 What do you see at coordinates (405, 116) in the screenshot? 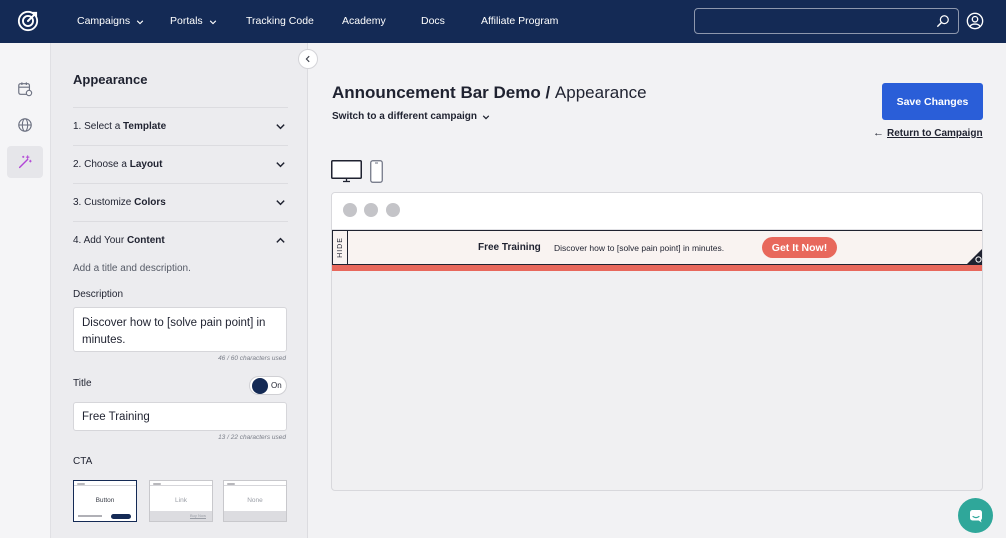
I see `switch-campaign-label: Switch to a different campaign` at bounding box center [405, 116].